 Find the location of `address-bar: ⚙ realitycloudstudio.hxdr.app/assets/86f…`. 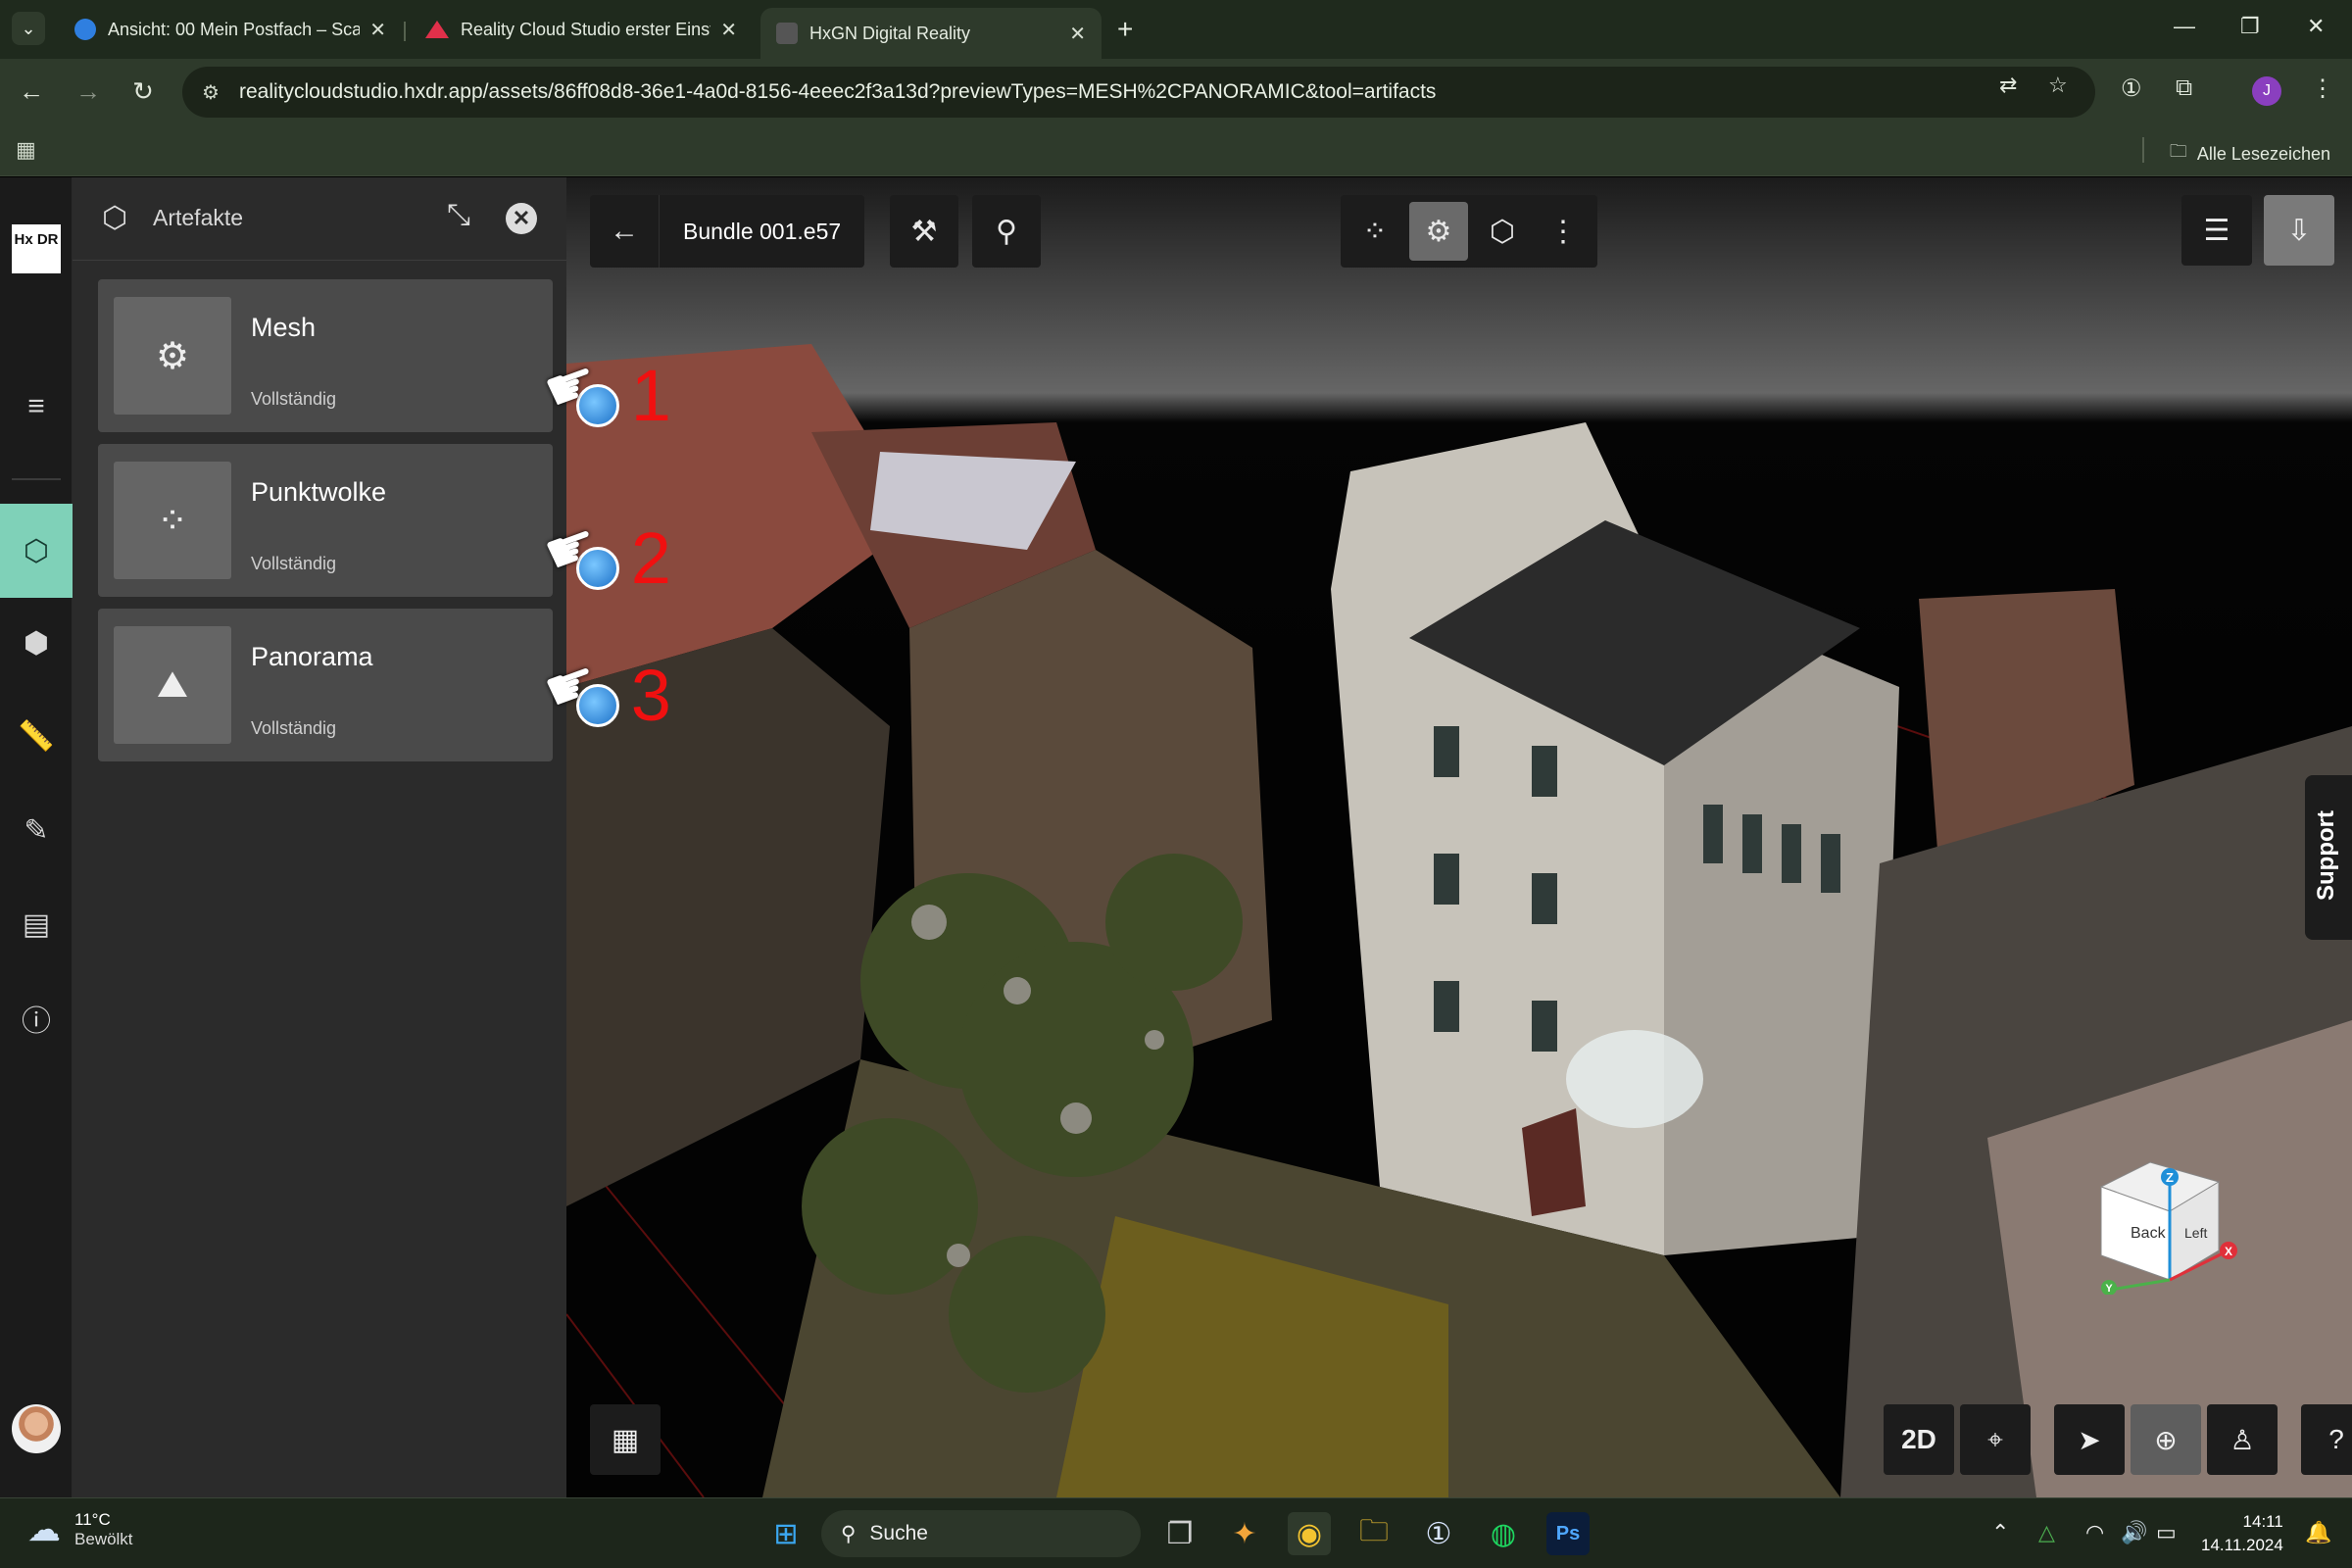

address-bar: ⚙ realitycloudstudio.hxdr.app/assets/86f… is located at coordinates (1138, 92).